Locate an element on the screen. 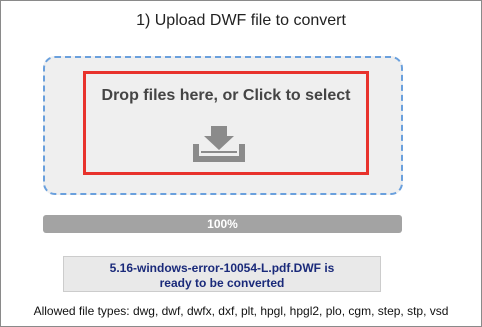 The width and height of the screenshot is (482, 327). upload-progress-bar: 100% is located at coordinates (222, 224).